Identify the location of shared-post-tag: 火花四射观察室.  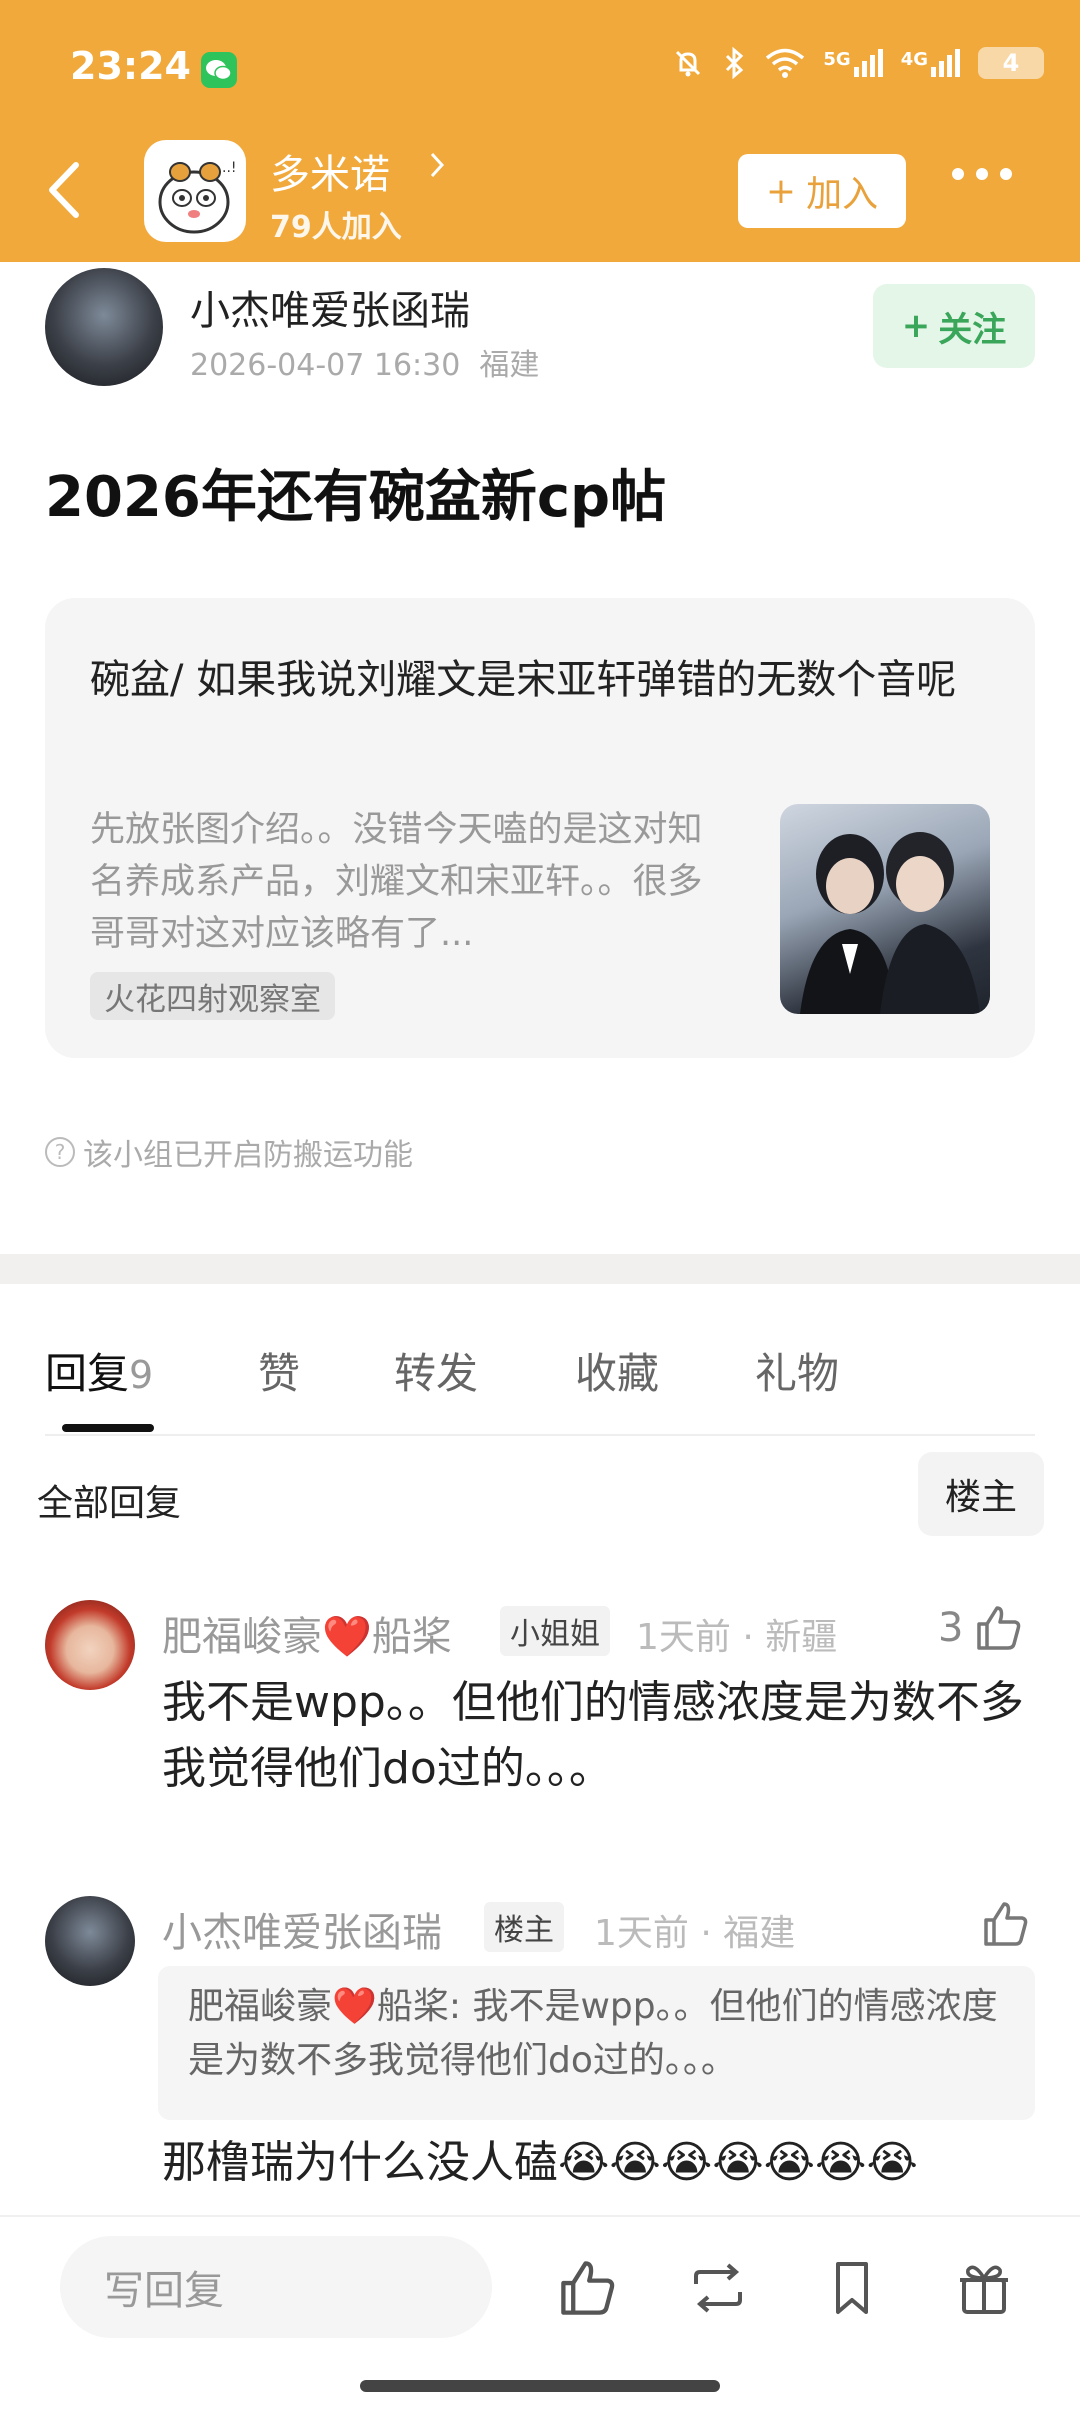
(212, 996).